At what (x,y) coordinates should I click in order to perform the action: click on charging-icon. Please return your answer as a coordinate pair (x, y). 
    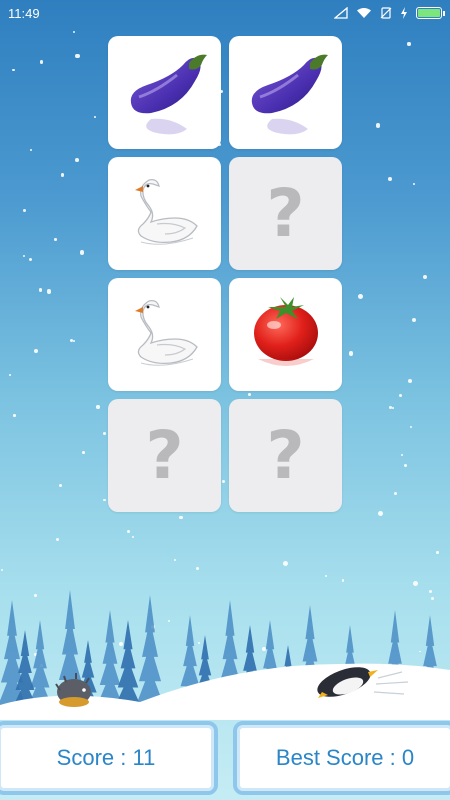
    Looking at the image, I should click on (404, 13).